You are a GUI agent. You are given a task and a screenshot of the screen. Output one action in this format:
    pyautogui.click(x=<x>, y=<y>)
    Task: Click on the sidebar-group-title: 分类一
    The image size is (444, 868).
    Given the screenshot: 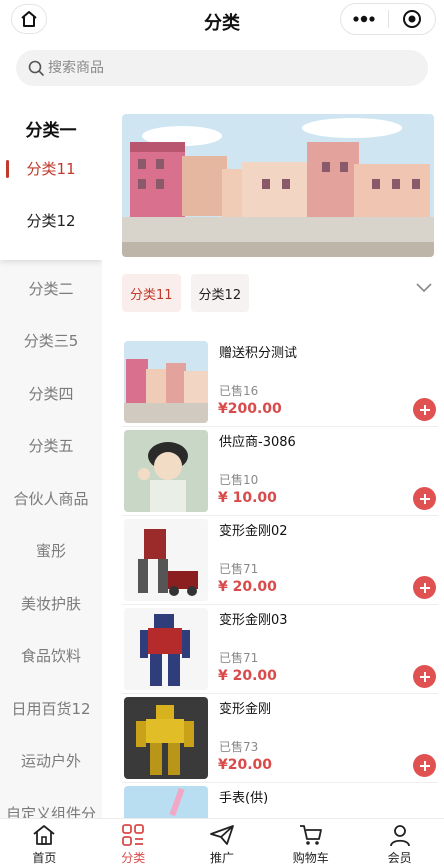 What is the action you would take?
    pyautogui.click(x=51, y=131)
    